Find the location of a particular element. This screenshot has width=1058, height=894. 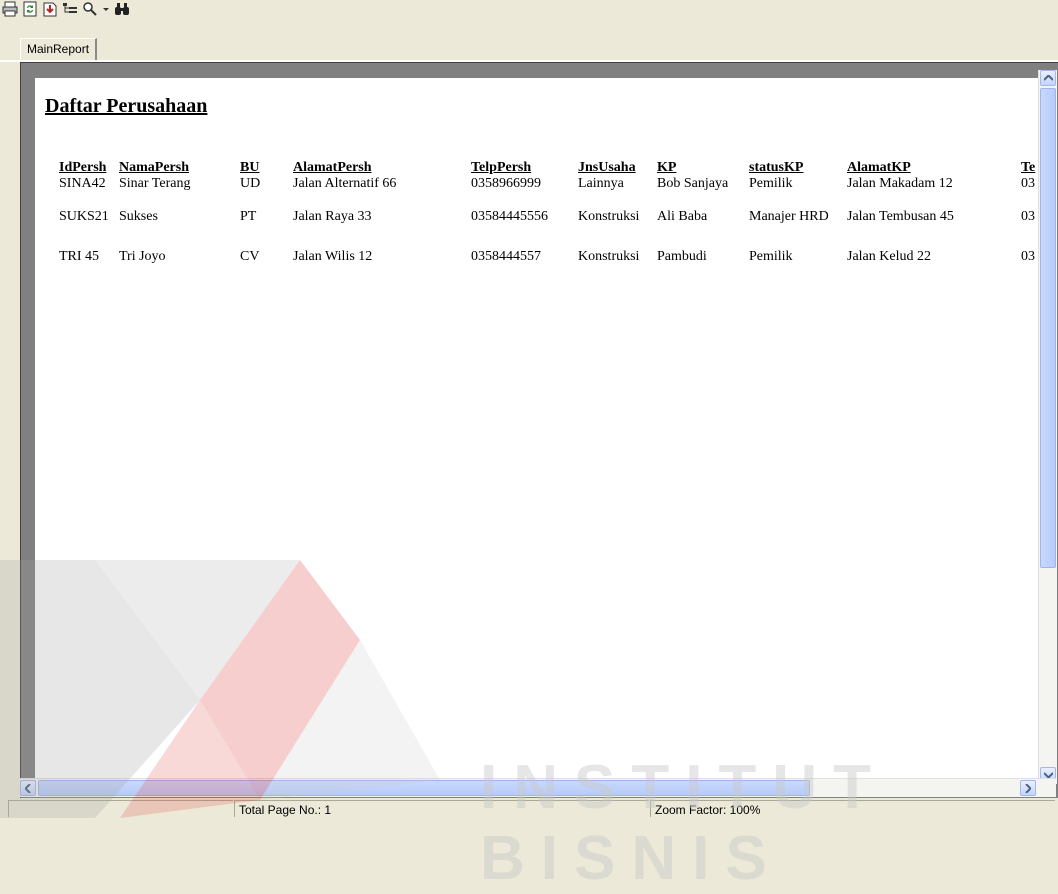

column-header-namapersh: NamaPersh is located at coordinates (154, 167).